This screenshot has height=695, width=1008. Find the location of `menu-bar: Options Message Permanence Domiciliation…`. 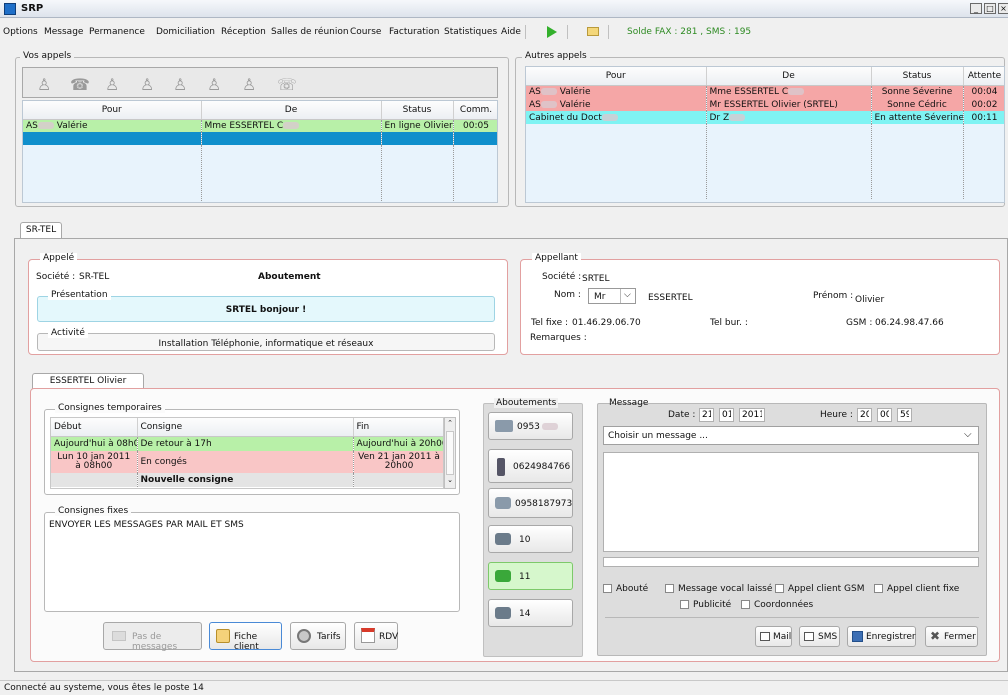

menu-bar: Options Message Permanence Domiciliation… is located at coordinates (504, 34).